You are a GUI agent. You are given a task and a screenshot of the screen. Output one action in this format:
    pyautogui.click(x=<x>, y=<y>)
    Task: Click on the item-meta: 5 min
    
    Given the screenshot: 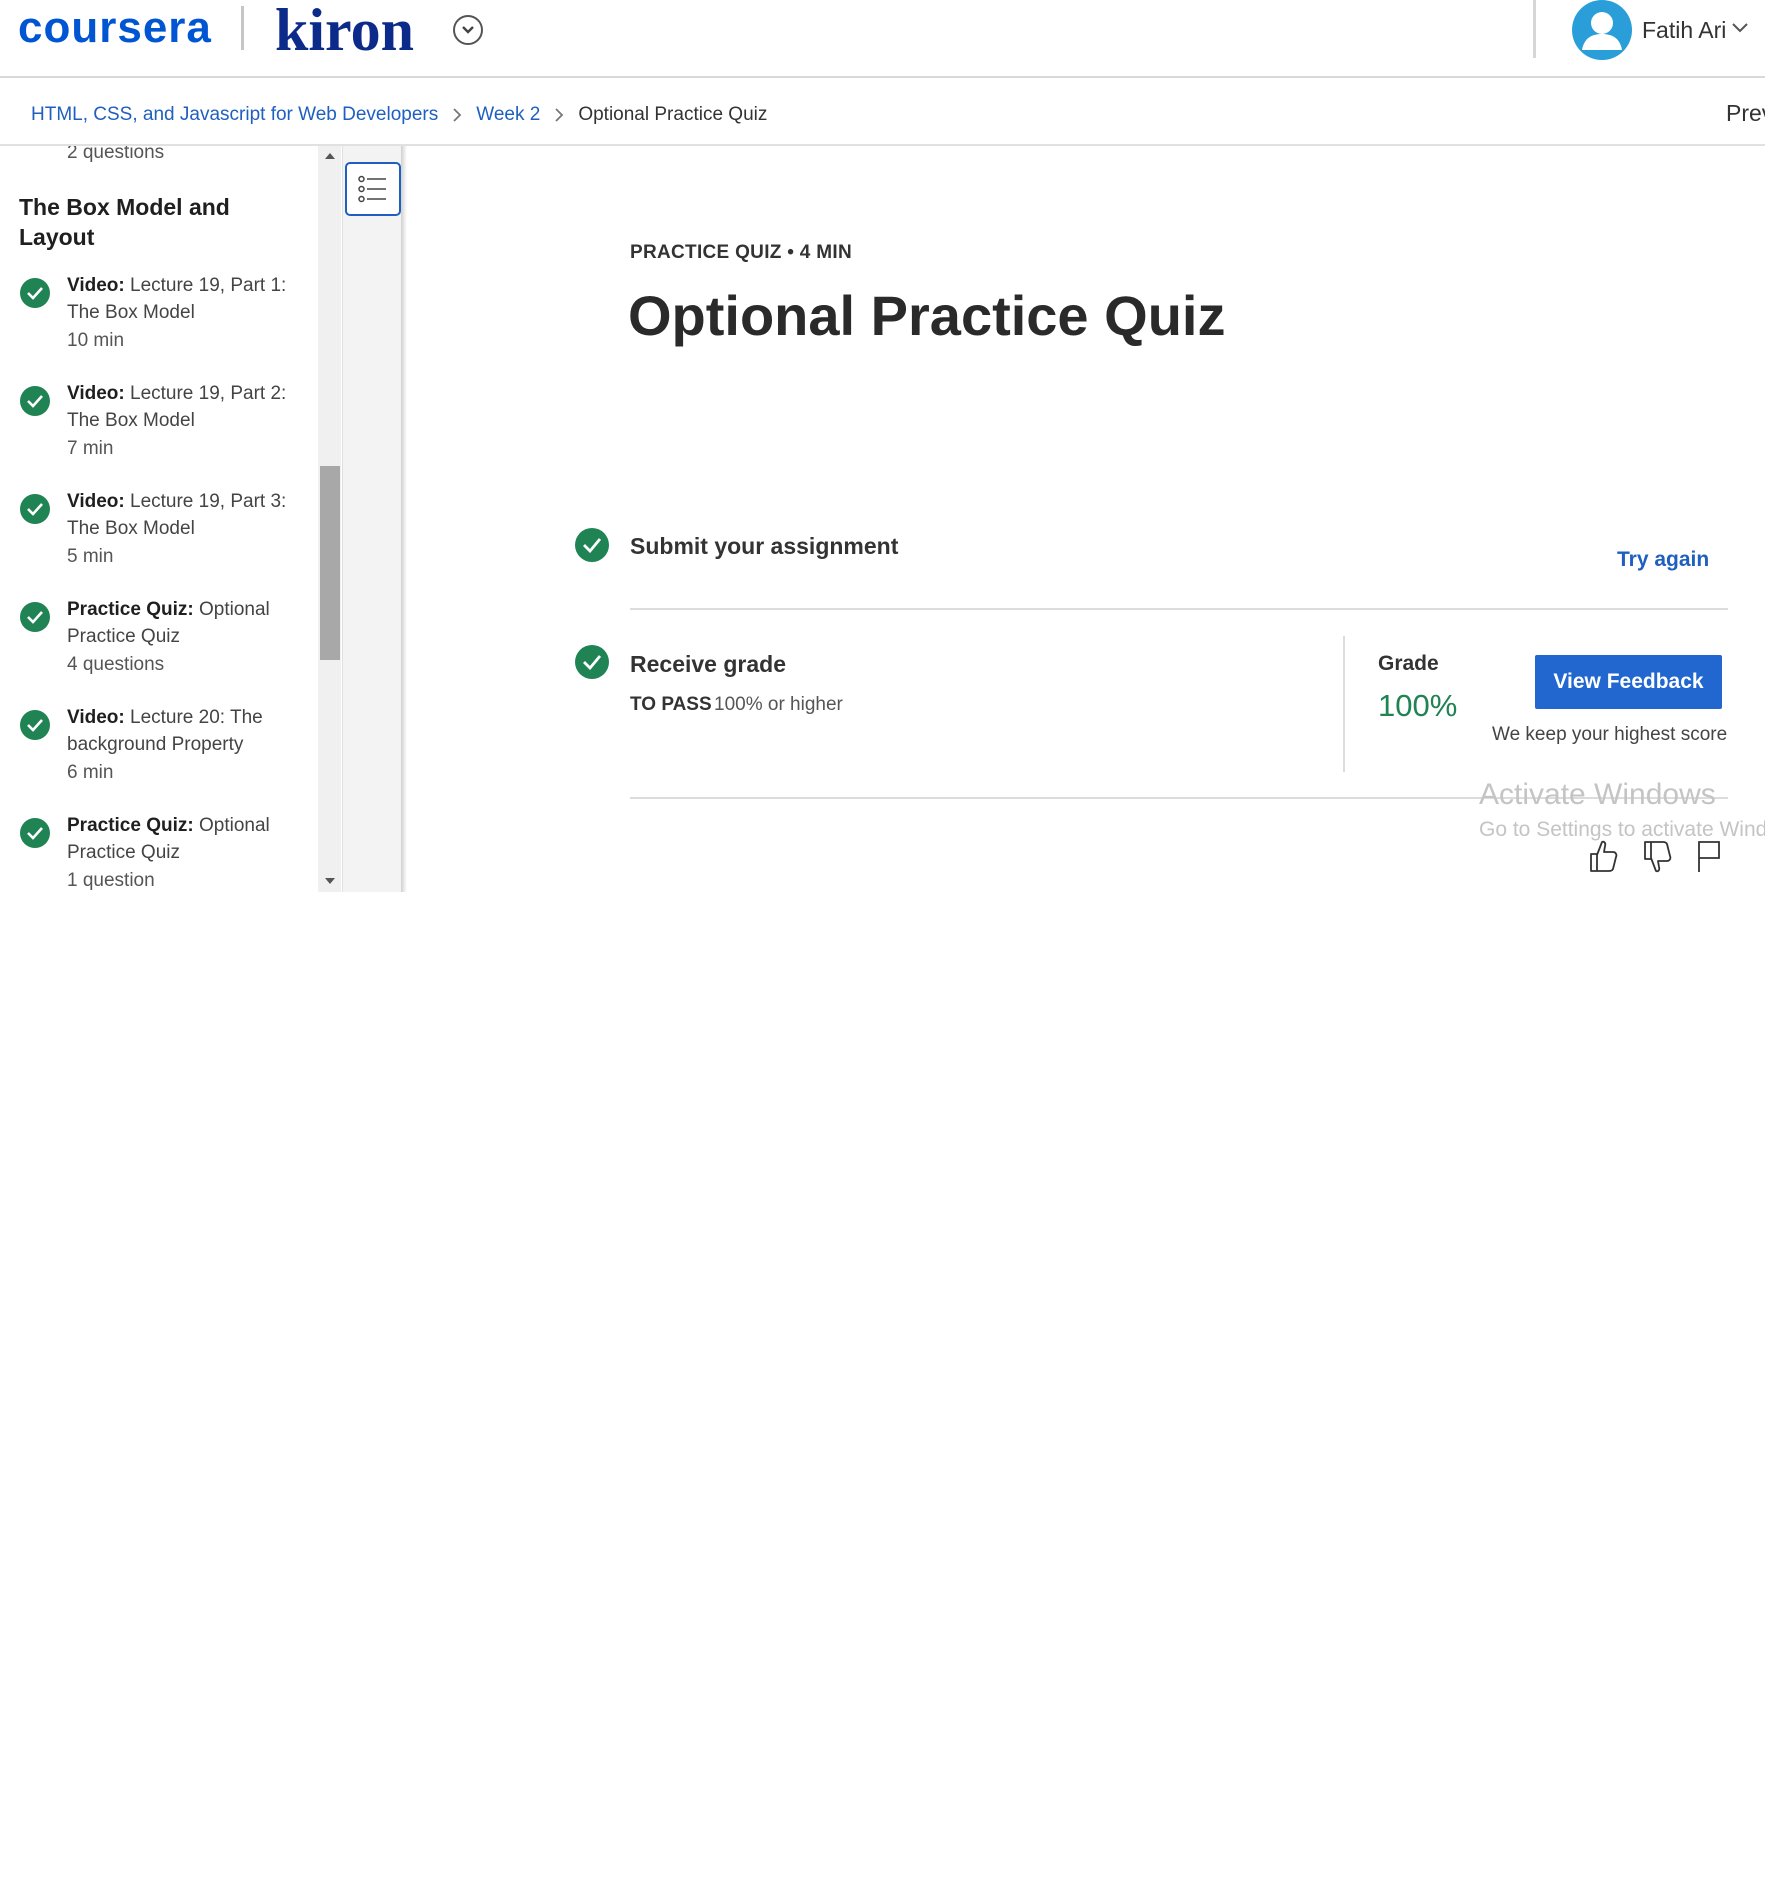 What is the action you would take?
    pyautogui.click(x=90, y=556)
    